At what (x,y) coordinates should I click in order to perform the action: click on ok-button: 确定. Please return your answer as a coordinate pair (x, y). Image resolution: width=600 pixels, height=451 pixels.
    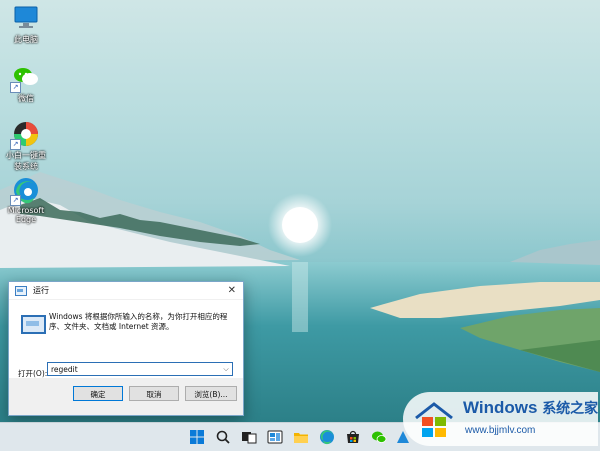
    Looking at the image, I should click on (98, 393).